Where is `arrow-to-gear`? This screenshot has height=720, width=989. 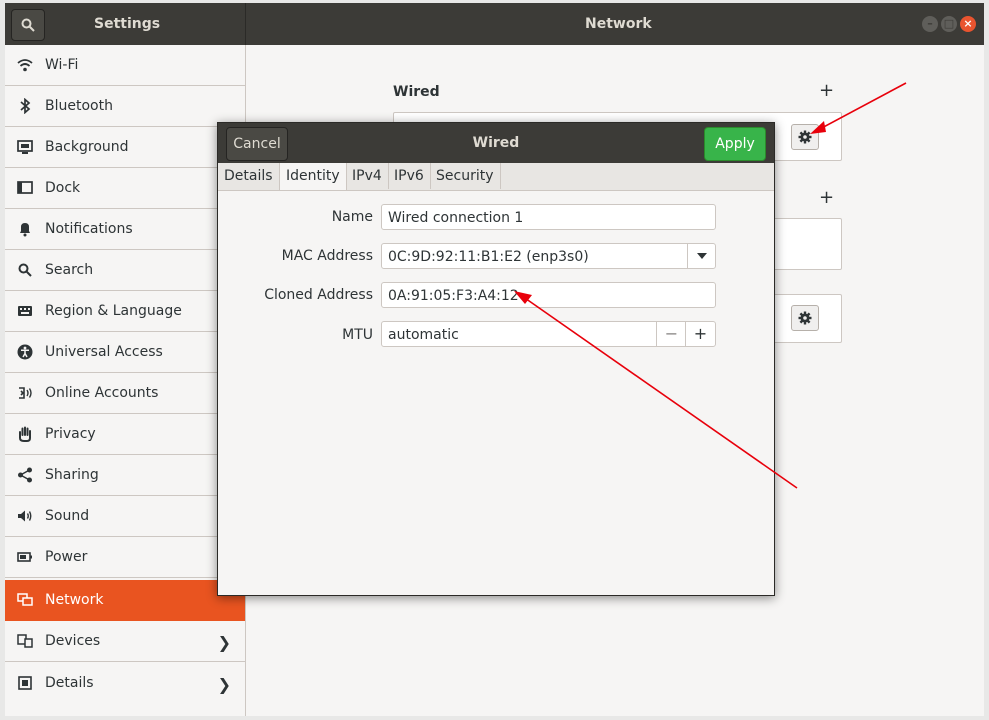
arrow-to-gear is located at coordinates (858, 108).